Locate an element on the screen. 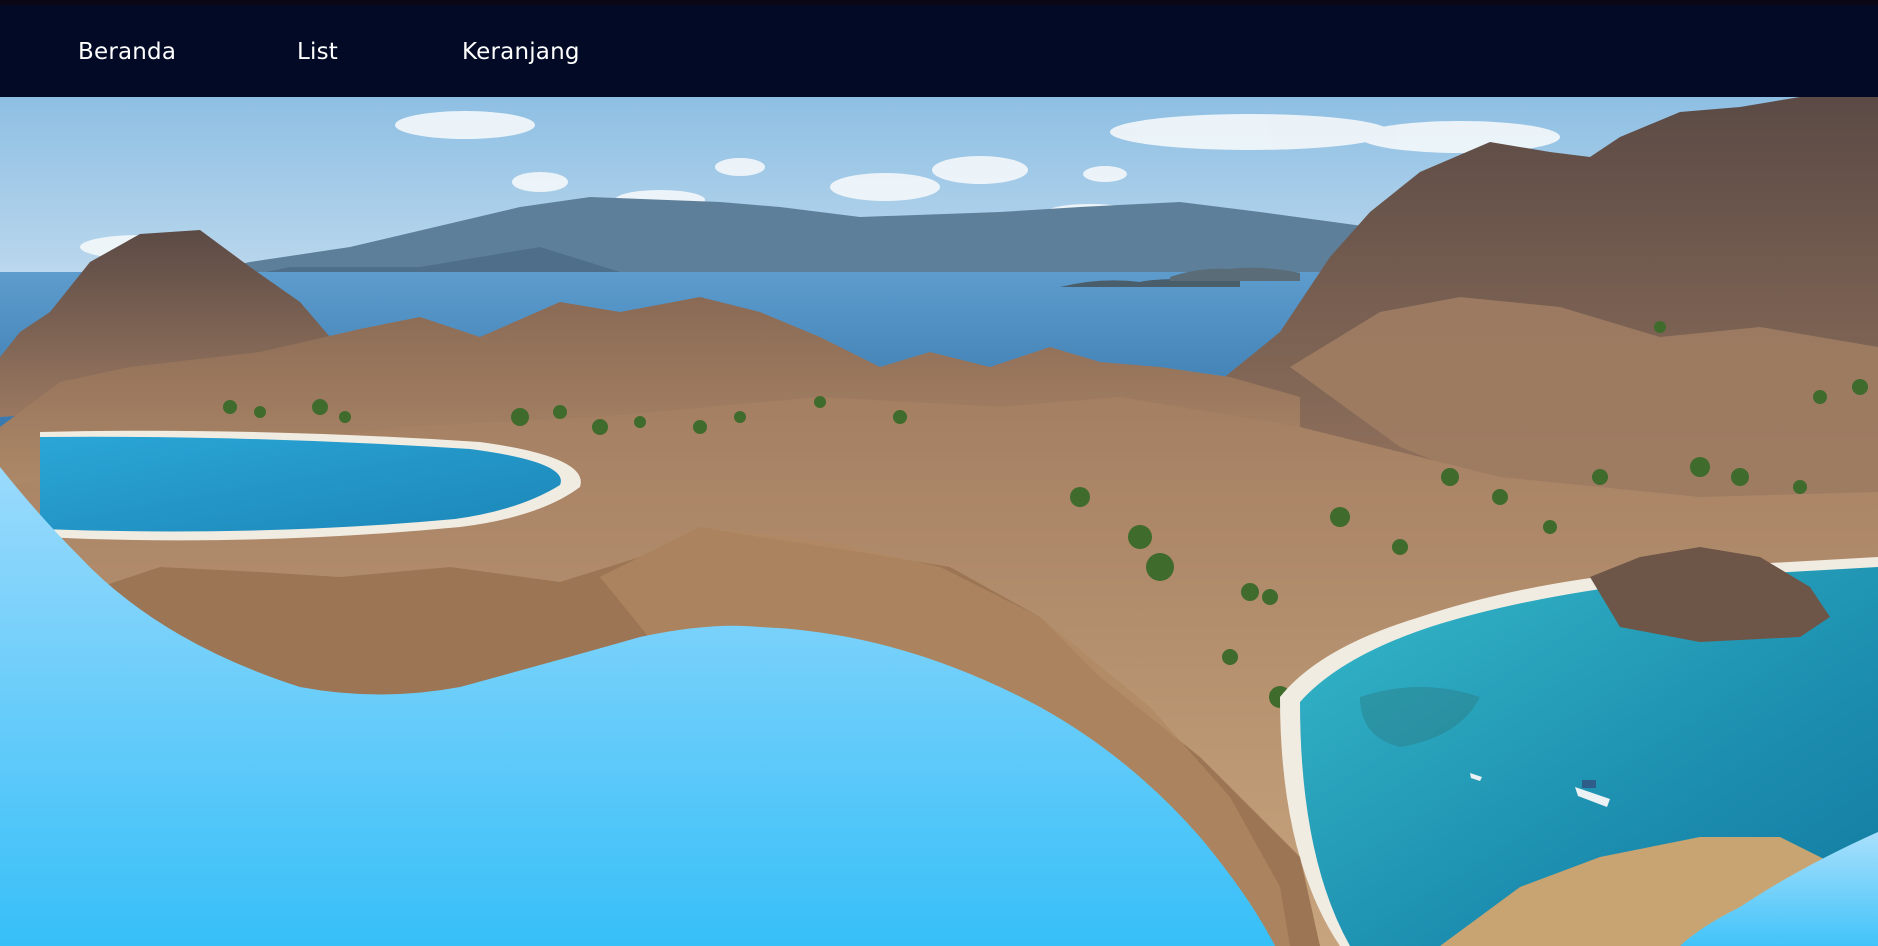 The image size is (1878, 946). top-navbar: Beranda List Keranjang is located at coordinates (939, 48).